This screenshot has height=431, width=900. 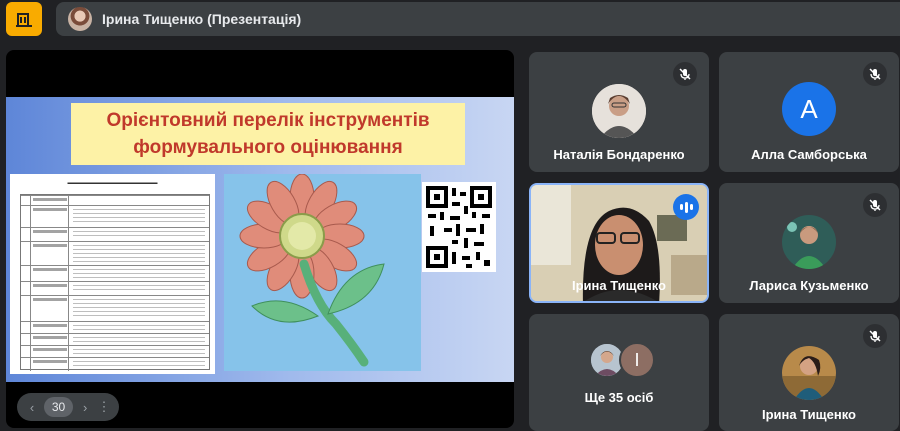 I want to click on more-participants-avatars: I, so click(x=624, y=360).